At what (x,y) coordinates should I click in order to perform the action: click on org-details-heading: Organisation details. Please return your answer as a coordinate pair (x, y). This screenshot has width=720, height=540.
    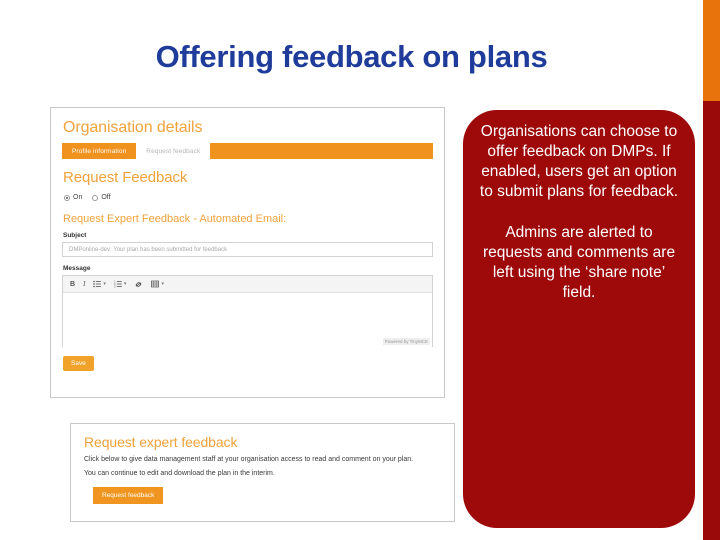
    Looking at the image, I should click on (133, 127).